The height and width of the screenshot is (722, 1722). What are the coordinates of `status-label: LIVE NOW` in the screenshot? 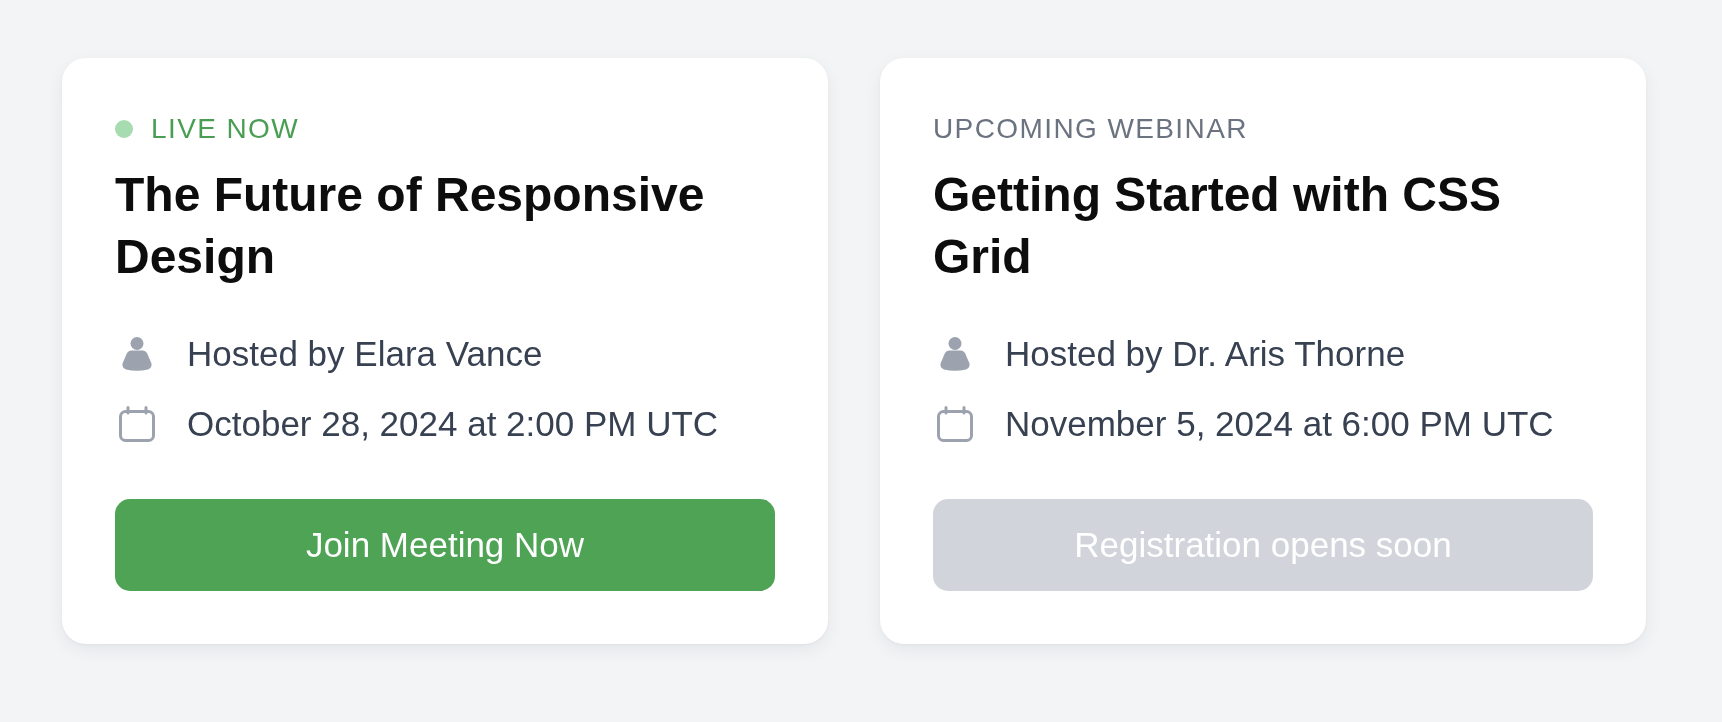 It's located at (225, 129).